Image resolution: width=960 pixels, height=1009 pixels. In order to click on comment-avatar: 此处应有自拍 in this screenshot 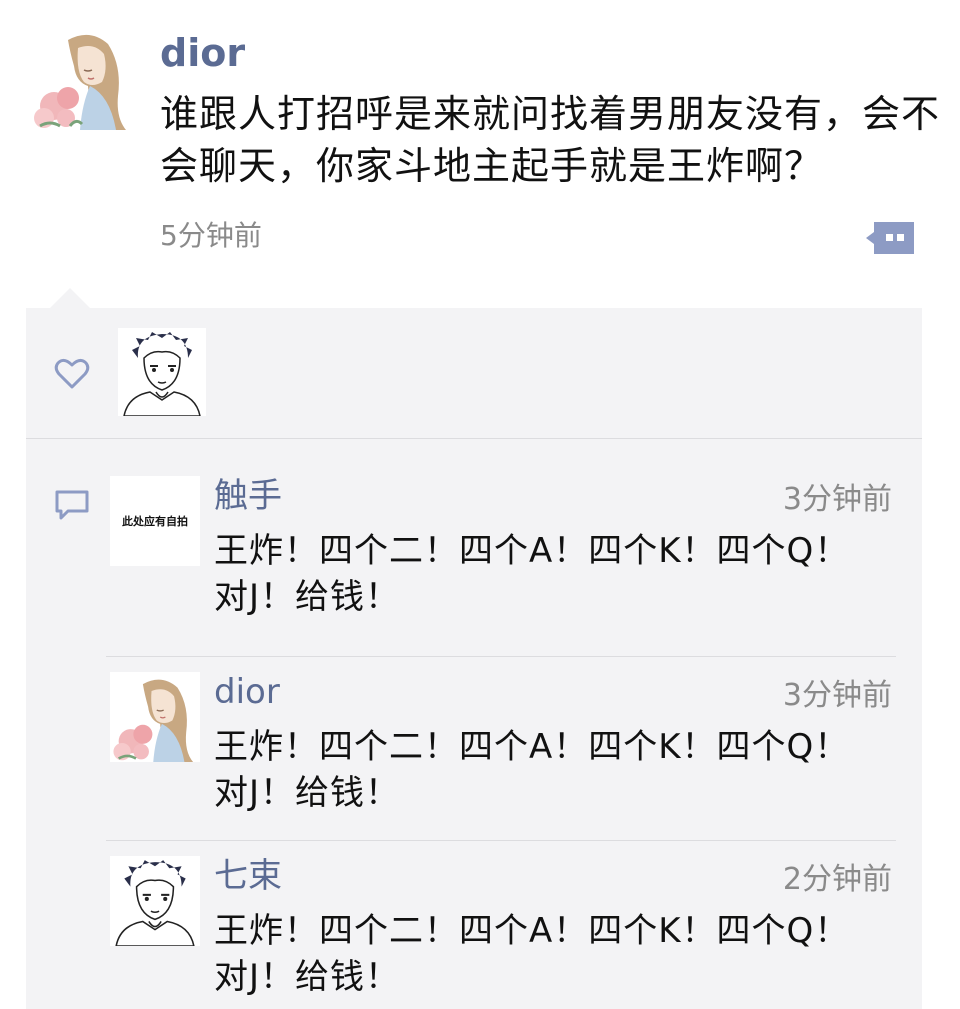, I will do `click(155, 521)`.